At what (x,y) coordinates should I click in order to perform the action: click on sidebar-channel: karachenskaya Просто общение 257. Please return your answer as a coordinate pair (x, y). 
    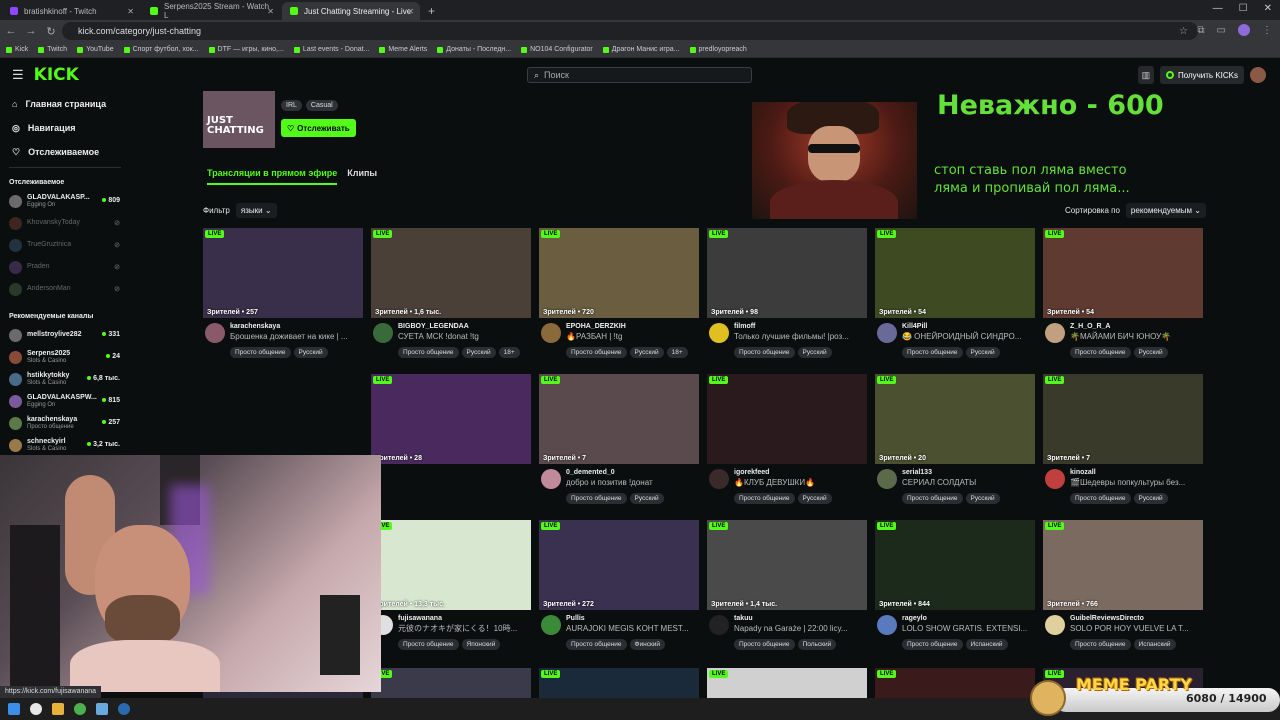
    Looking at the image, I should click on (65, 423).